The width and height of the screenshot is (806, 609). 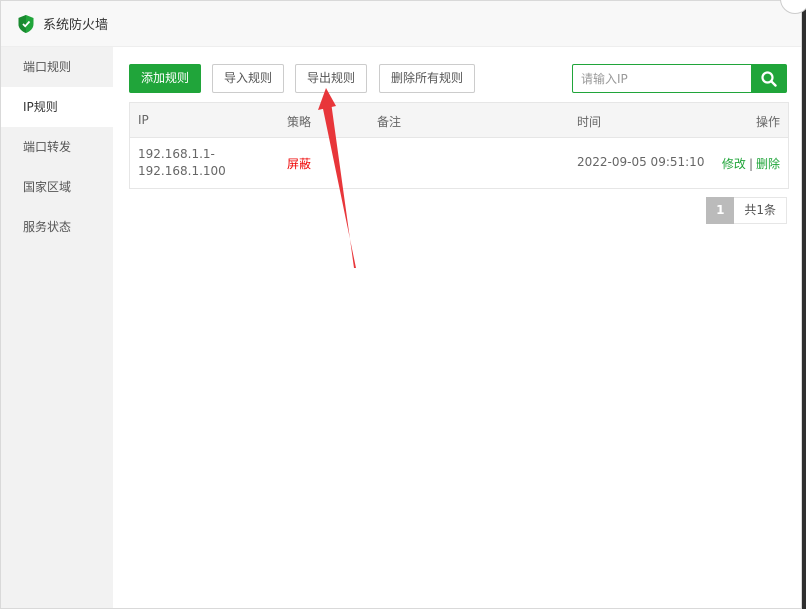 I want to click on table-header: IP 策略 备注 时间 操作, so click(x=459, y=120).